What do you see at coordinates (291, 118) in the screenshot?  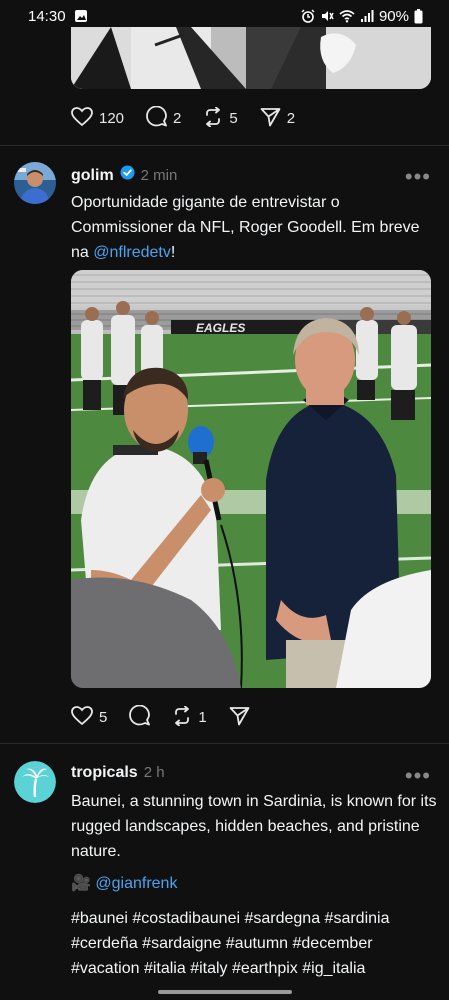 I see `share-count: 2` at bounding box center [291, 118].